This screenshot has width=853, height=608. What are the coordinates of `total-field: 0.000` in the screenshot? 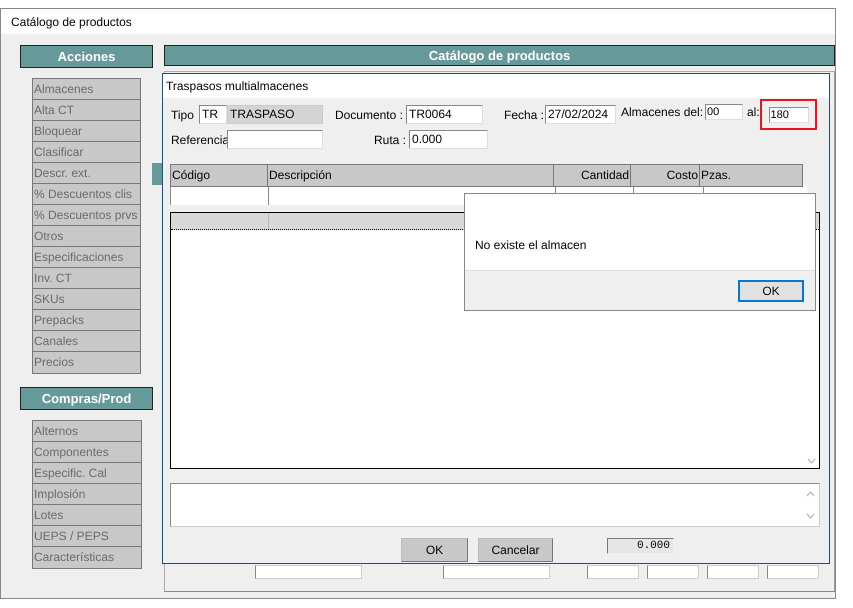 It's located at (640, 546).